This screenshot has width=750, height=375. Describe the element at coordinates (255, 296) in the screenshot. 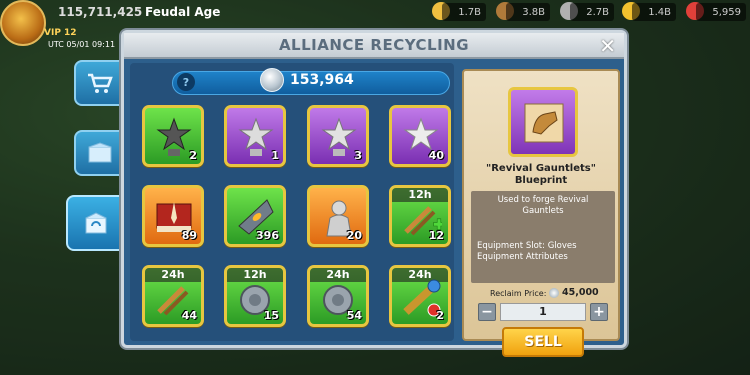

I see `item-shield-12h: 12h 15` at that location.